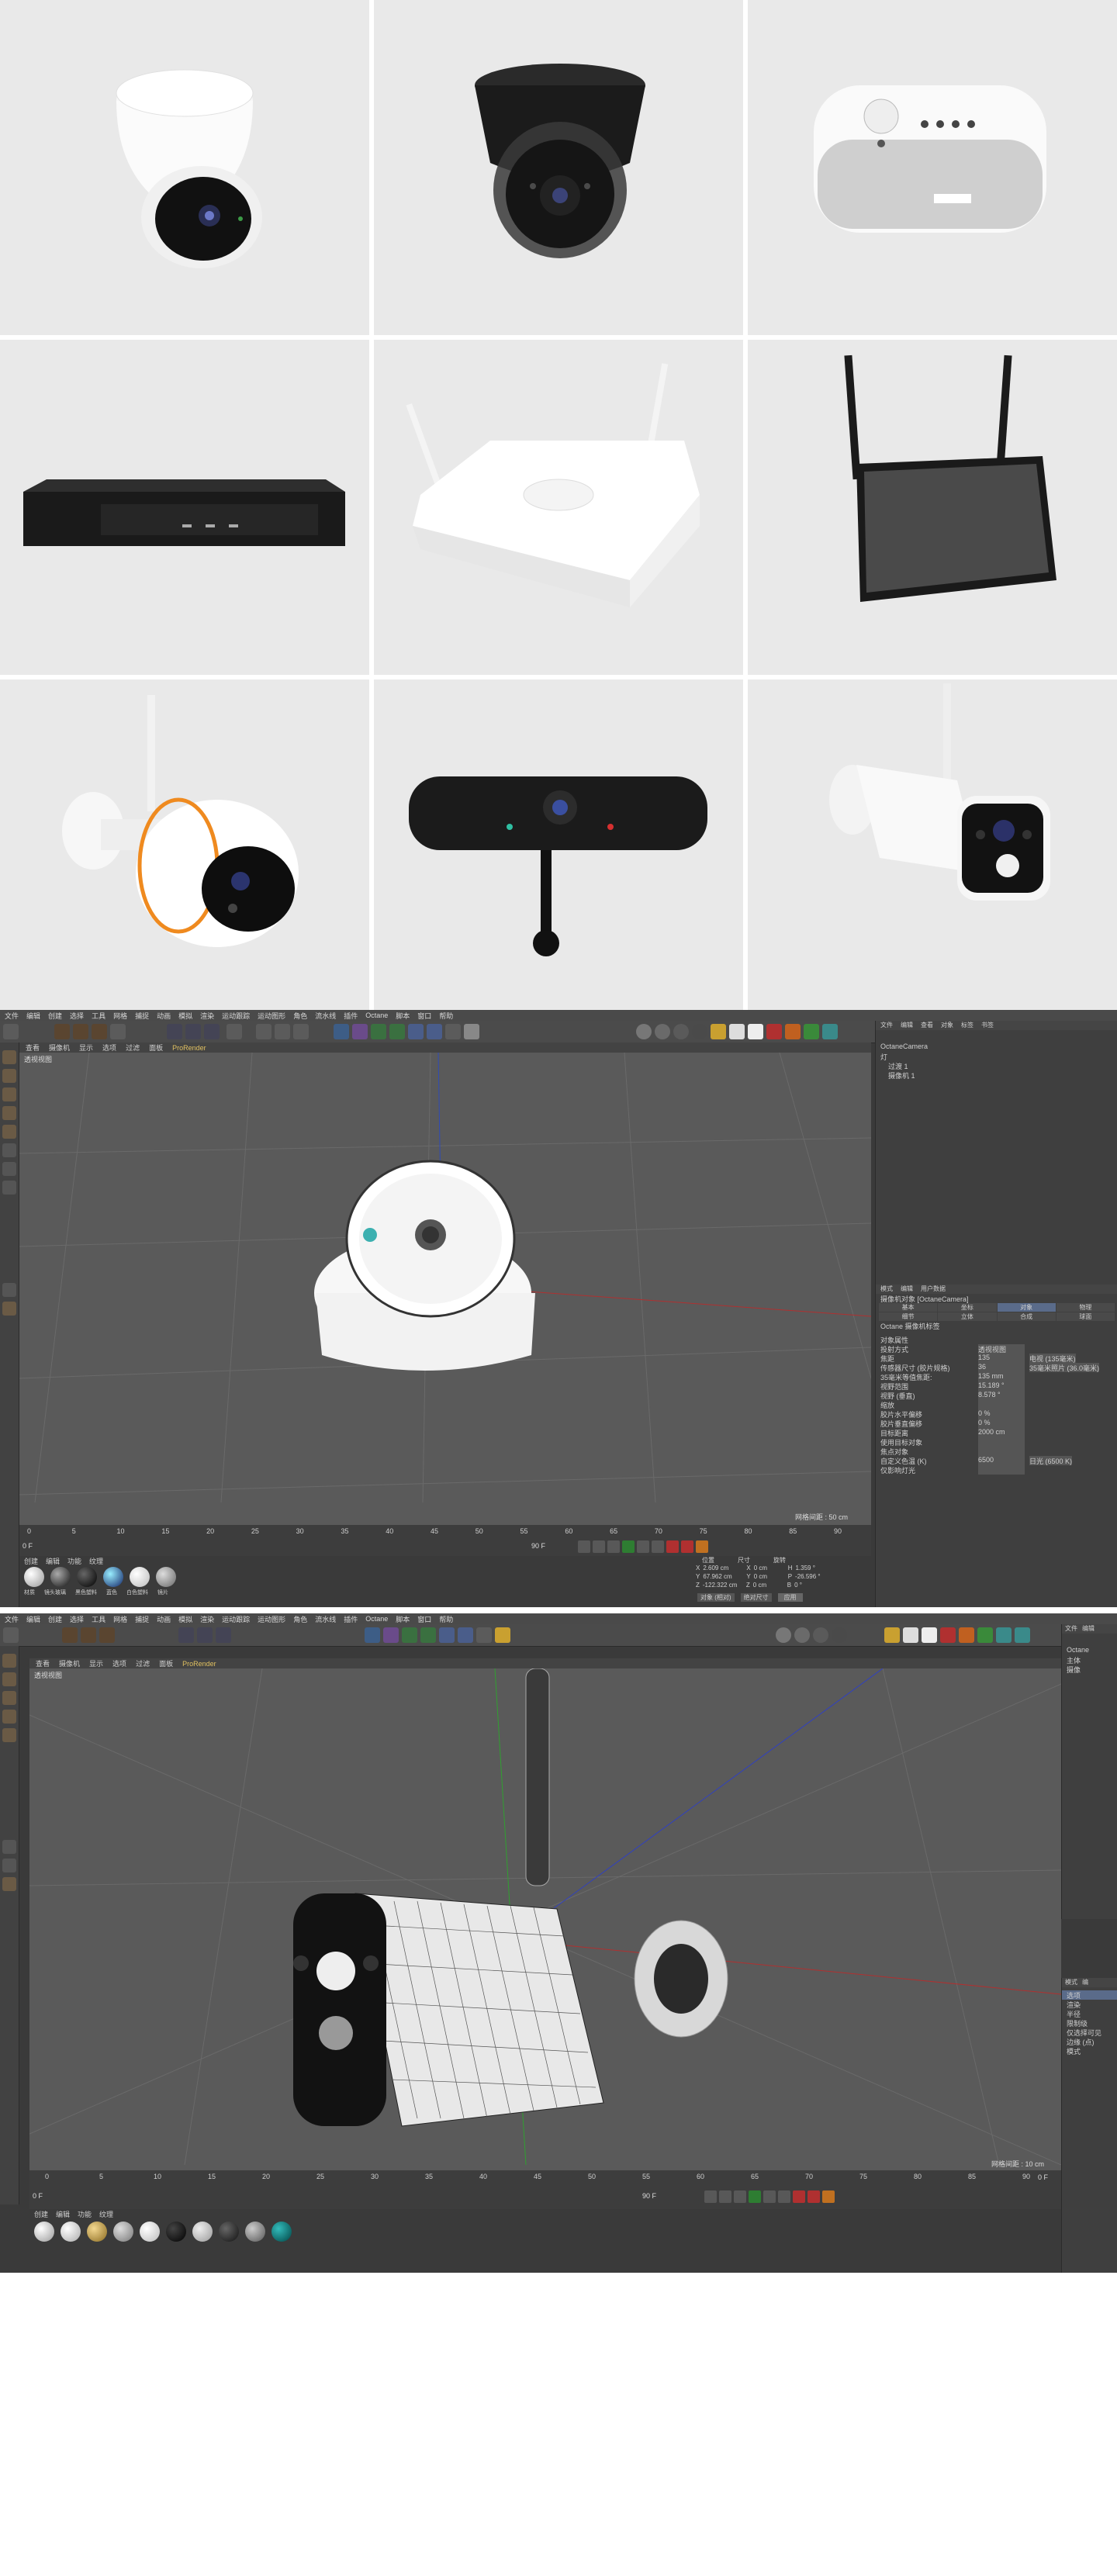 The image size is (1117, 2576). What do you see at coordinates (38, 2196) in the screenshot?
I see `frame-start: 0 F` at bounding box center [38, 2196].